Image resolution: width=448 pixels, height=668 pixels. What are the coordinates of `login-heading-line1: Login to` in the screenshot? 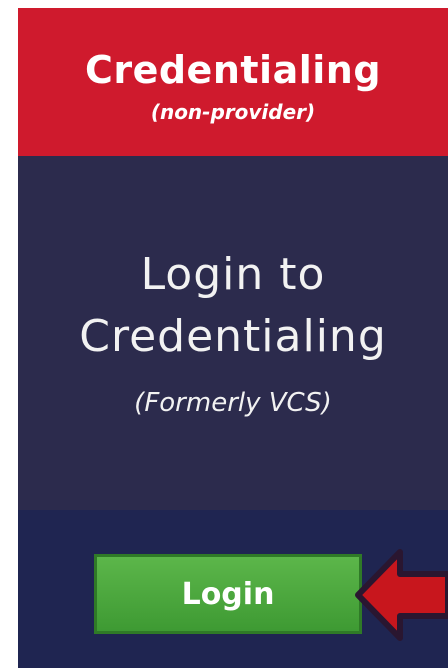 It's located at (233, 274).